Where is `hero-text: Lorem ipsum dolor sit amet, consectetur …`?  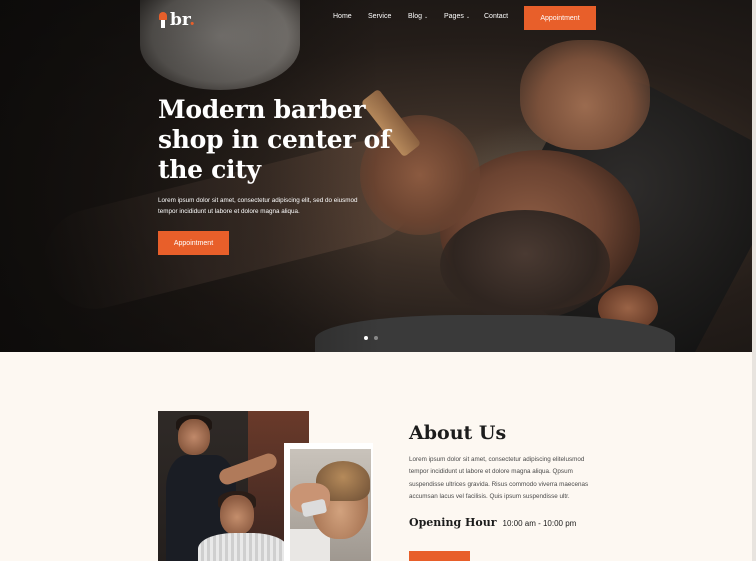 hero-text: Lorem ipsum dolor sit amet, consectetur … is located at coordinates (258, 206).